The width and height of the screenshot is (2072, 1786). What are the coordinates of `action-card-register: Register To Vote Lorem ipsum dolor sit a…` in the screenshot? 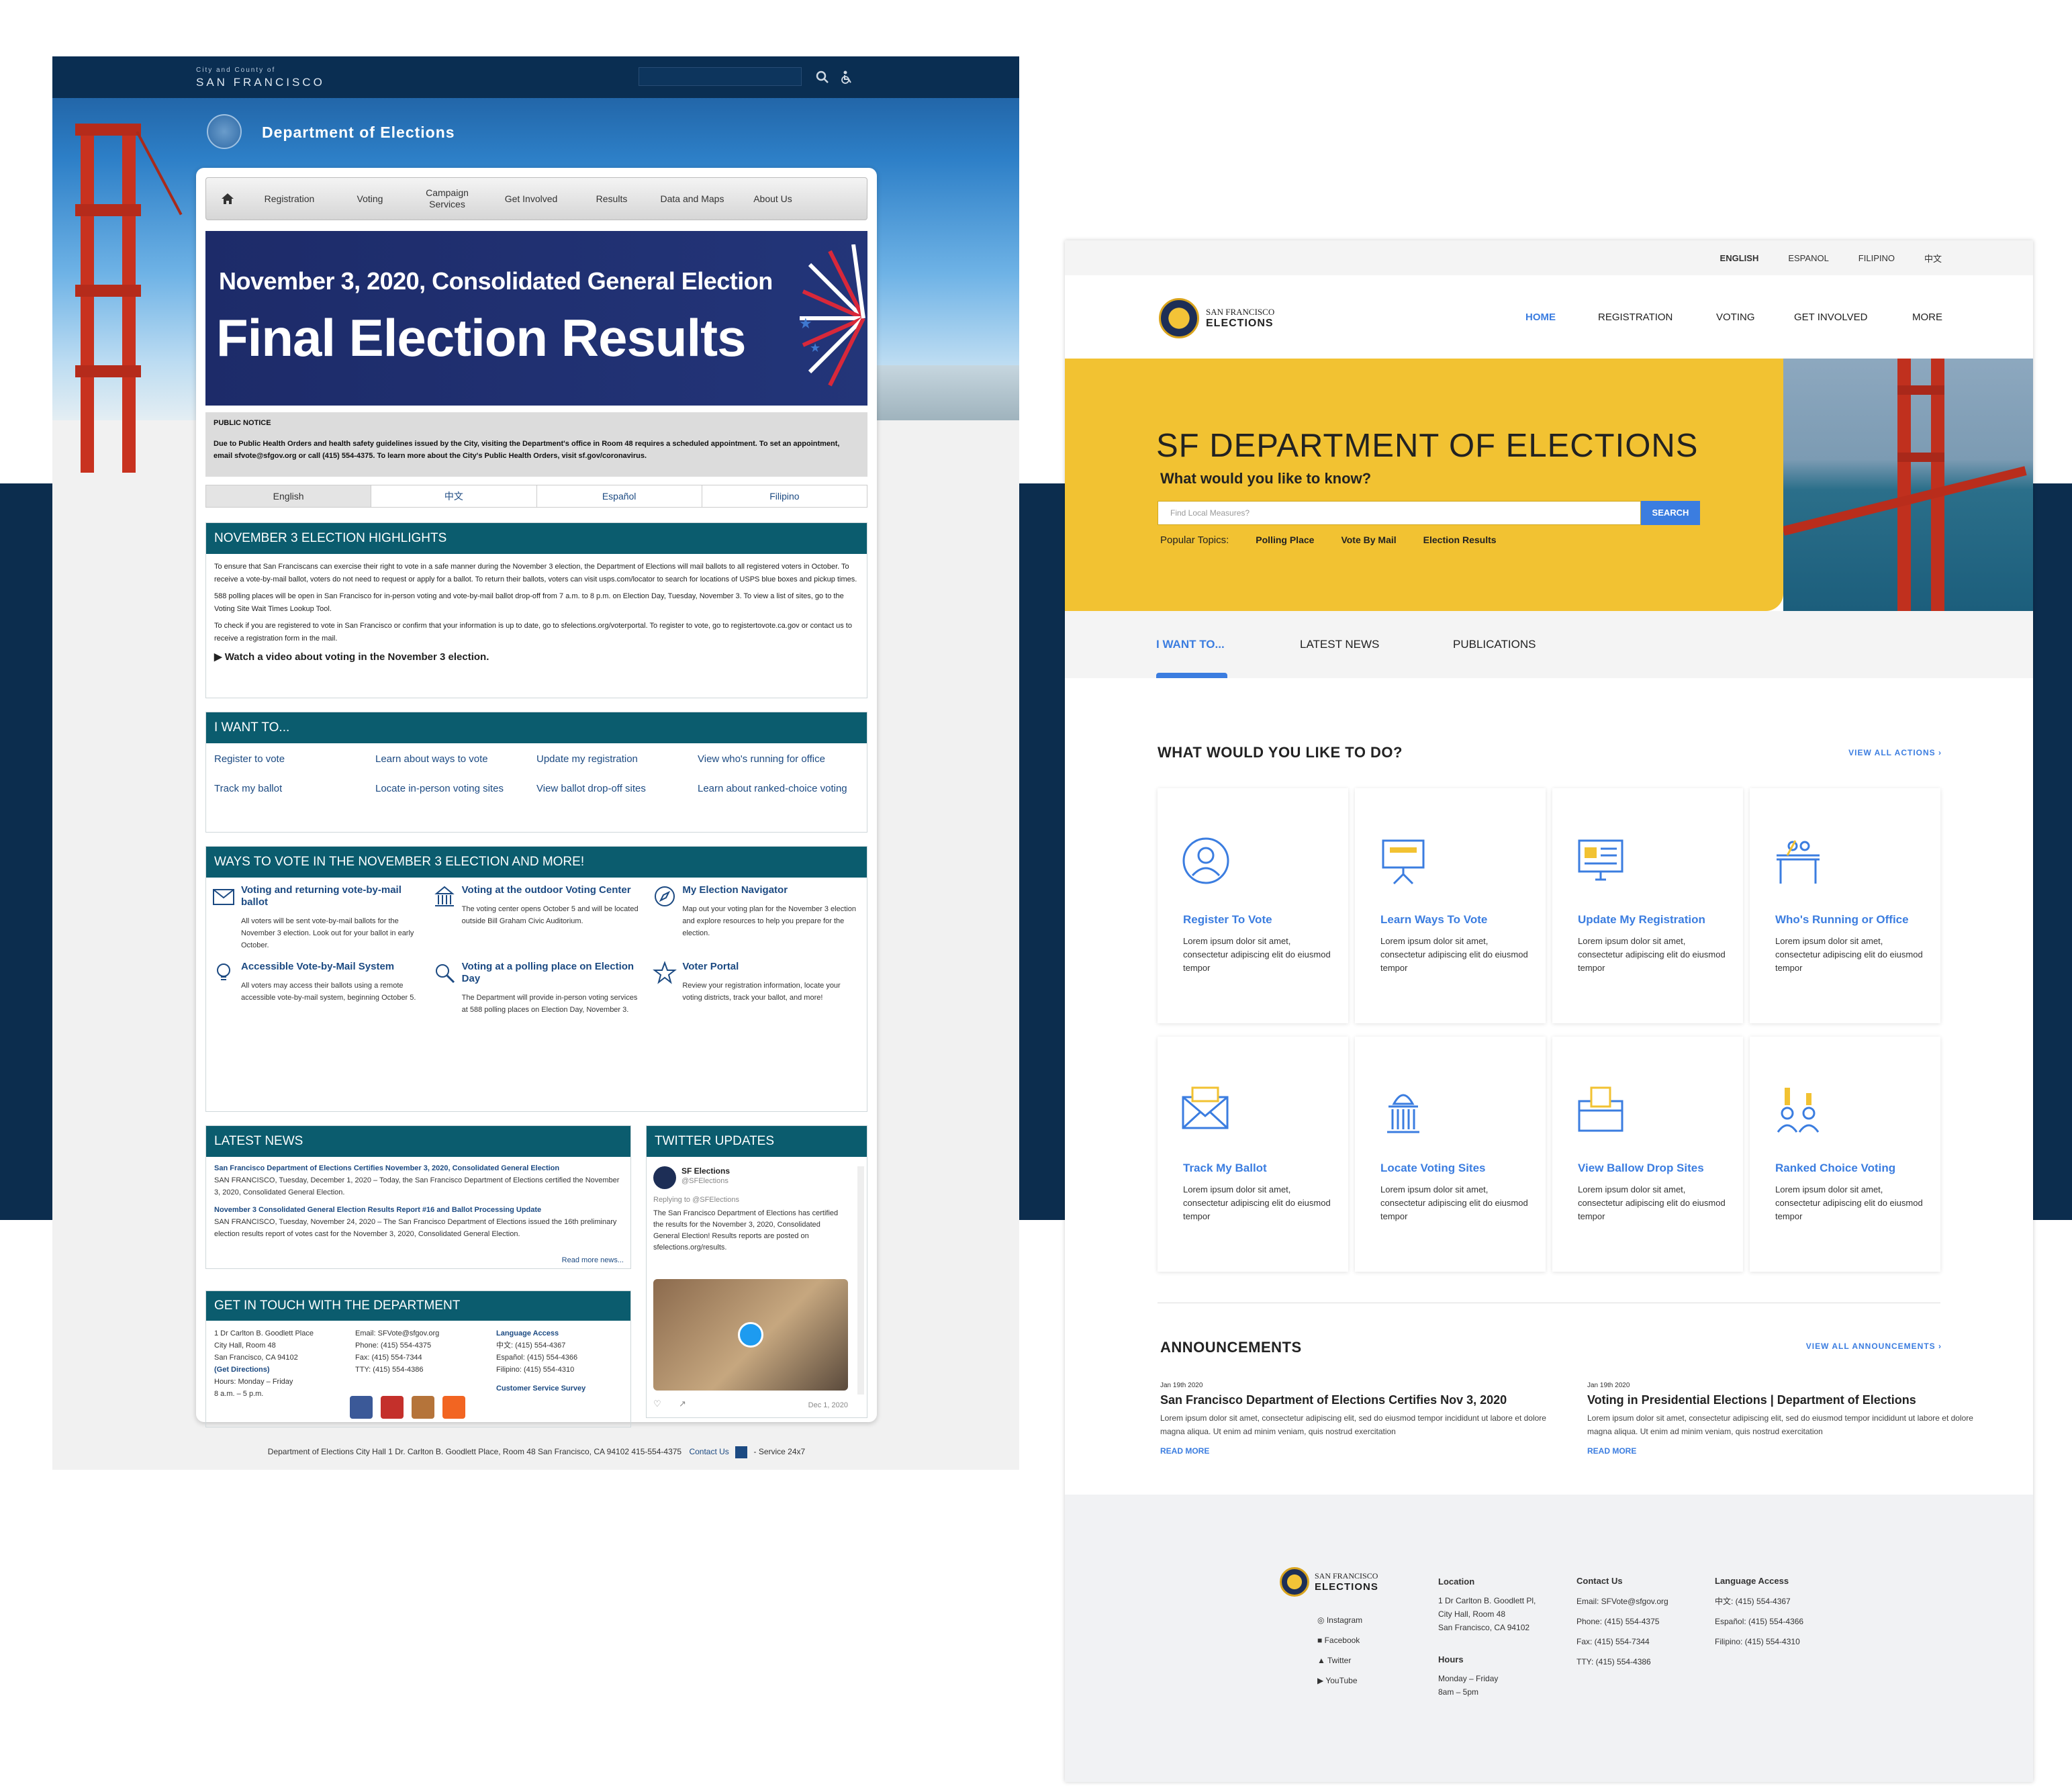 It's located at (1253, 905).